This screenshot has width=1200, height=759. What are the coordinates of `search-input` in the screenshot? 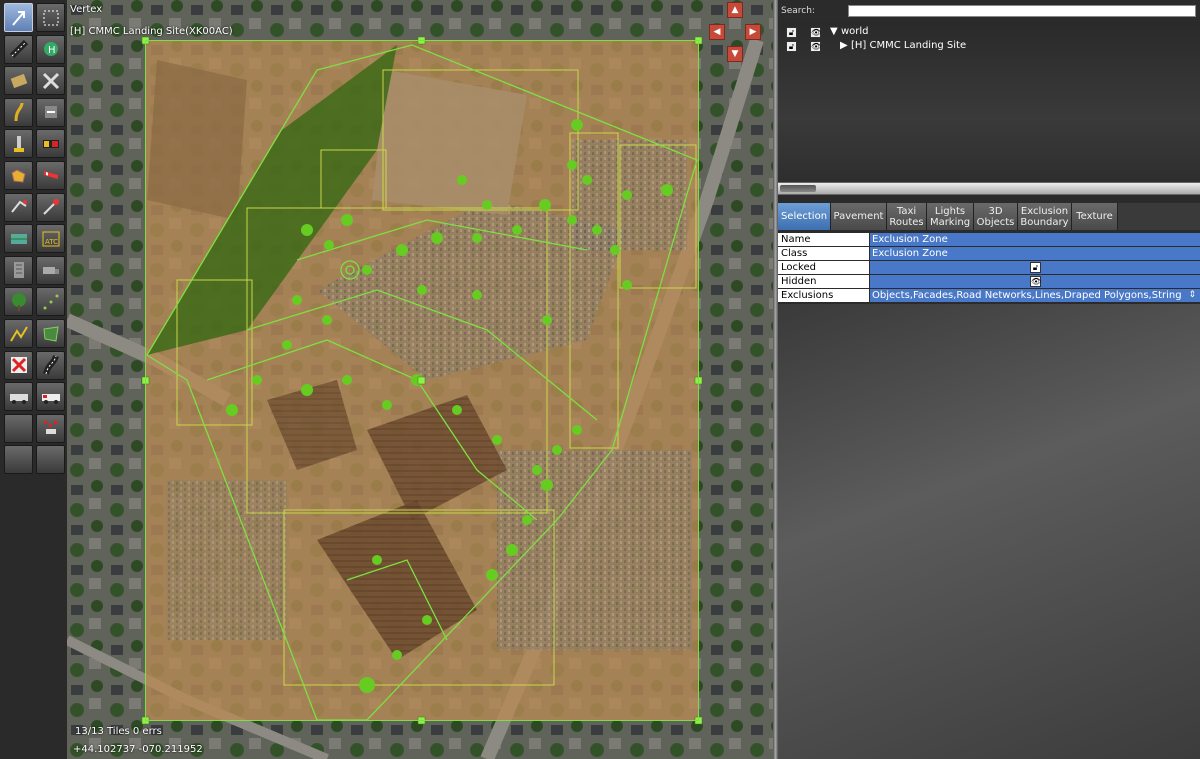 It's located at (1022, 11).